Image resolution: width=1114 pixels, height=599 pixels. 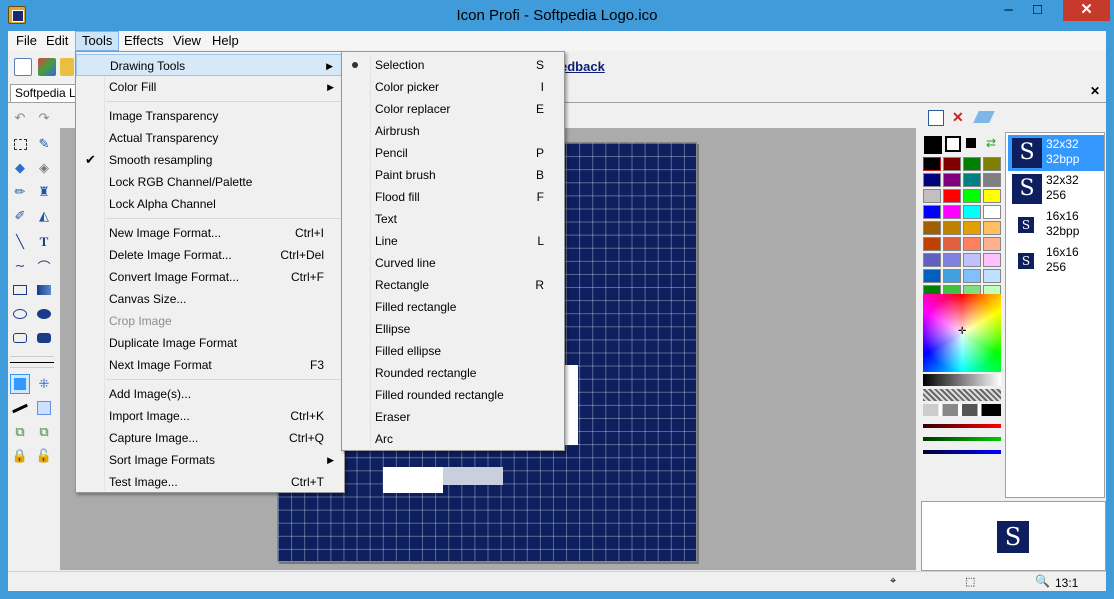 What do you see at coordinates (44, 242) in the screenshot?
I see `text-tool-icon: T` at bounding box center [44, 242].